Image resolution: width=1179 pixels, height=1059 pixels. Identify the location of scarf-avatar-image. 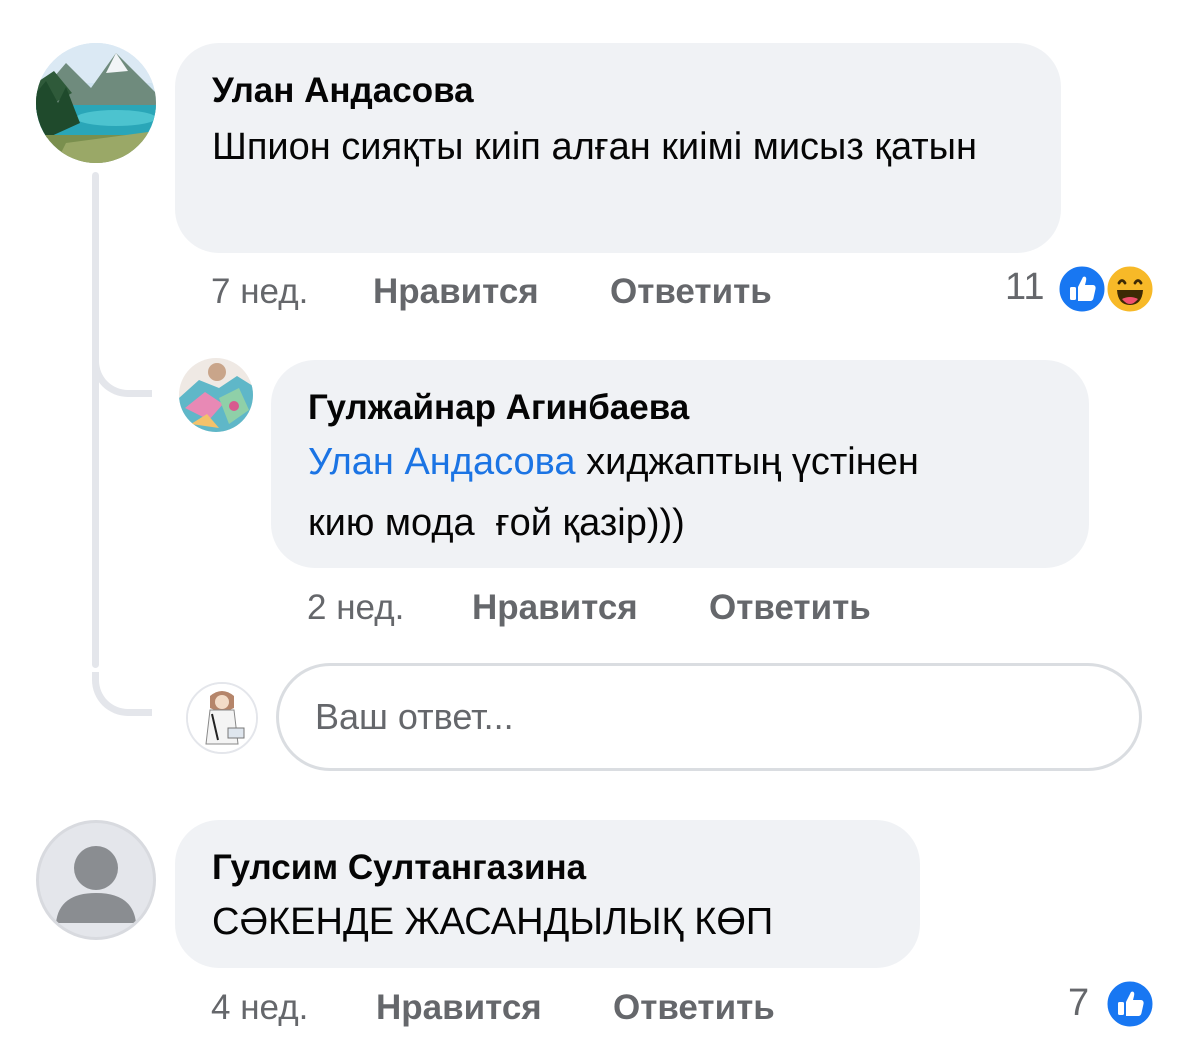
(216, 395).